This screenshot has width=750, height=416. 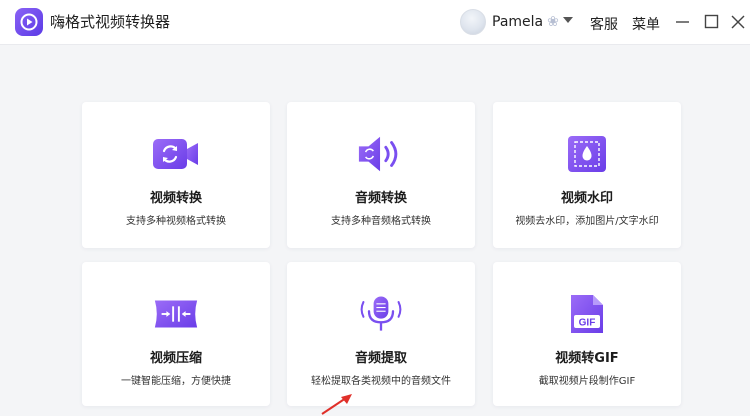 What do you see at coordinates (712, 22) in the screenshot?
I see `maximize-icon` at bounding box center [712, 22].